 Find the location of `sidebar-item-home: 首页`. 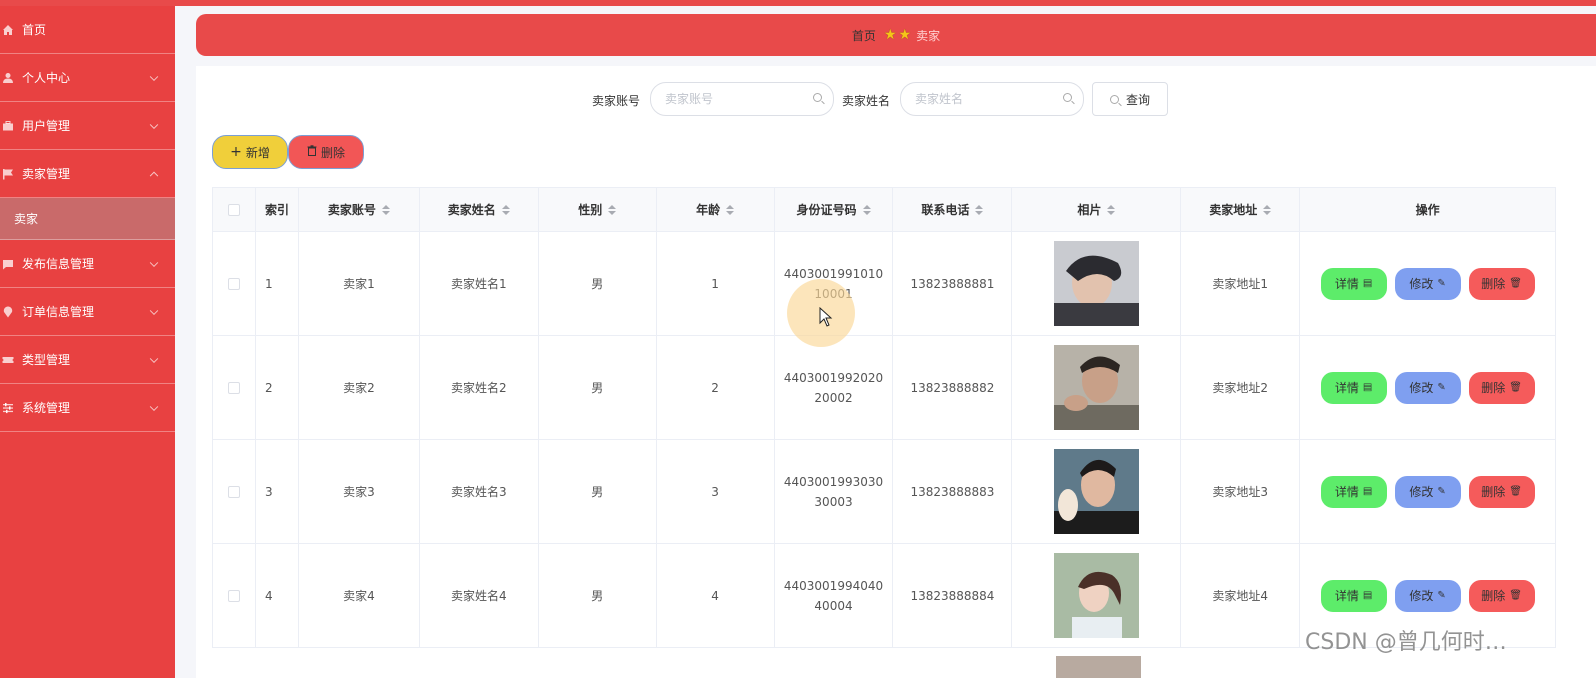

sidebar-item-home: 首页 is located at coordinates (87, 30).